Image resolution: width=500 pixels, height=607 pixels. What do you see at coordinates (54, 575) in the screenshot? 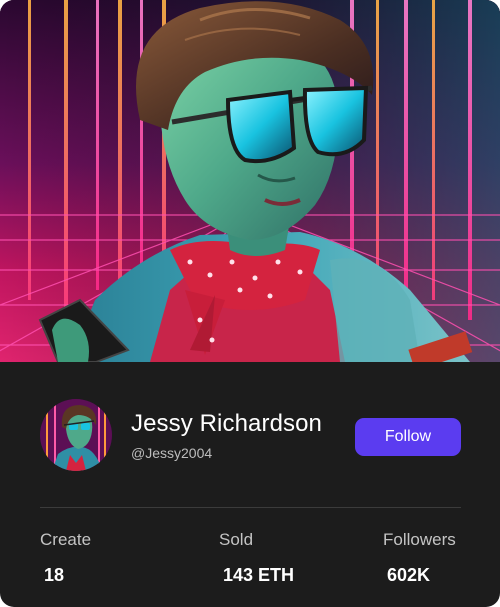
I see `stat-value-create: 18` at bounding box center [54, 575].